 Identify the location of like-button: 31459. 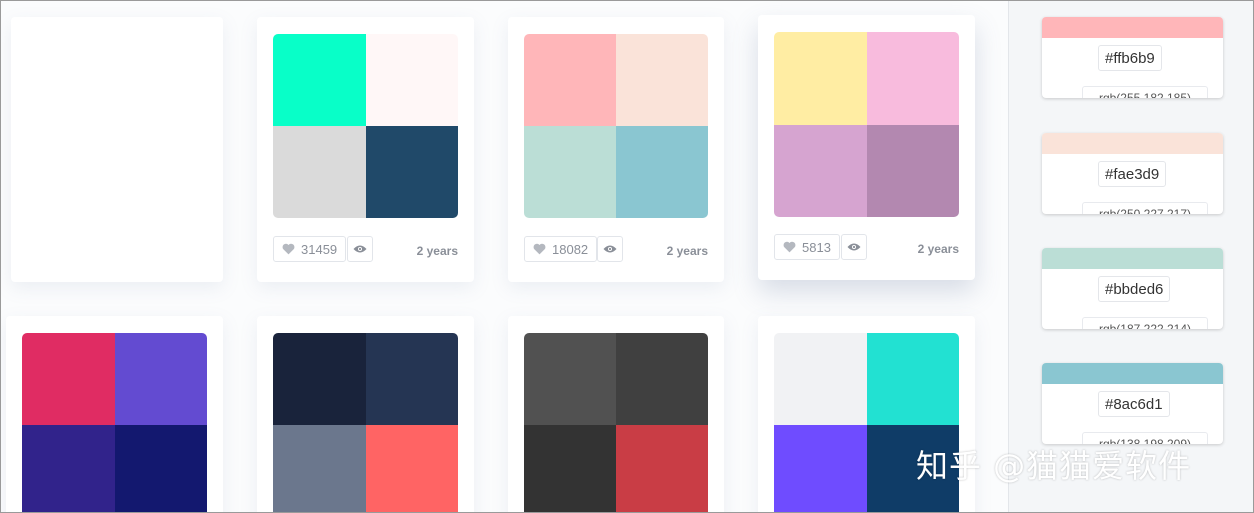
(310, 249).